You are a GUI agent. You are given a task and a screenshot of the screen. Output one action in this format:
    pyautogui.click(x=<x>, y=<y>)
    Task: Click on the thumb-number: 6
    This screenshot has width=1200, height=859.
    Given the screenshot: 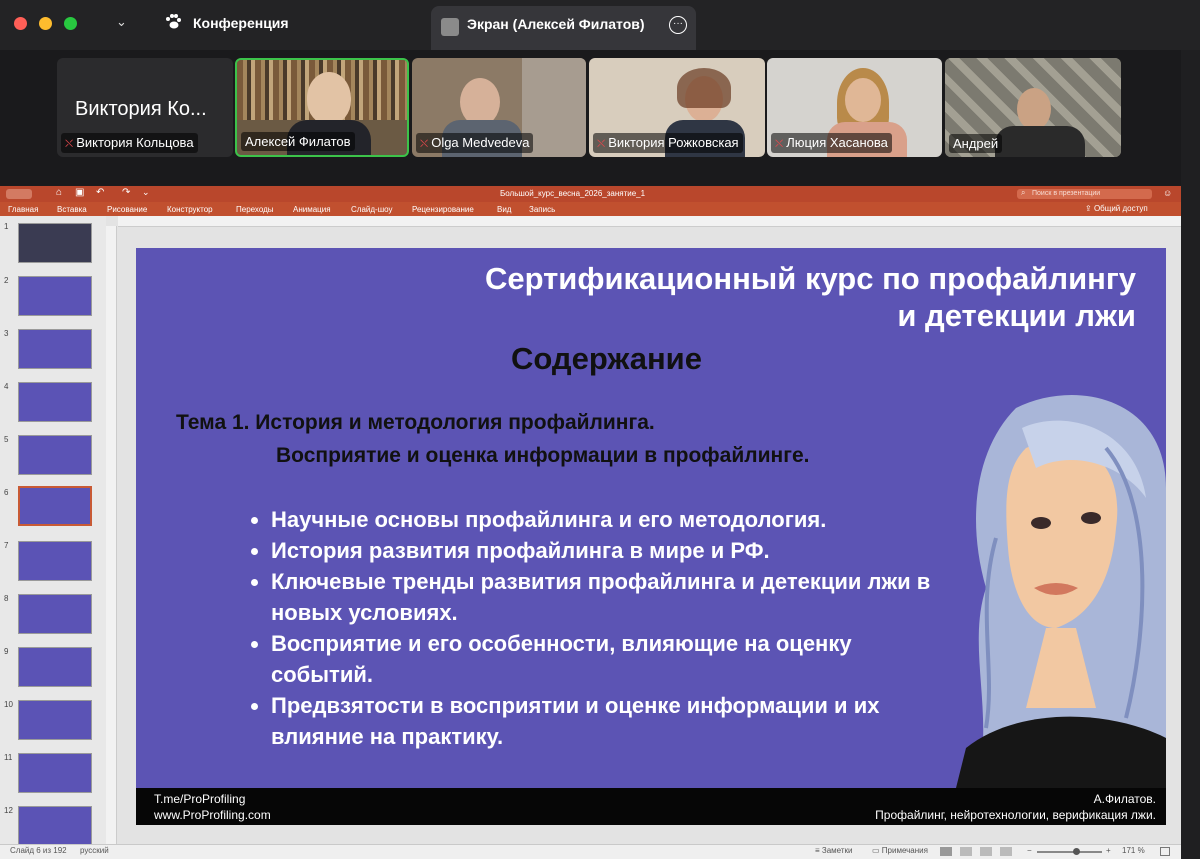 What is the action you would take?
    pyautogui.click(x=6, y=492)
    